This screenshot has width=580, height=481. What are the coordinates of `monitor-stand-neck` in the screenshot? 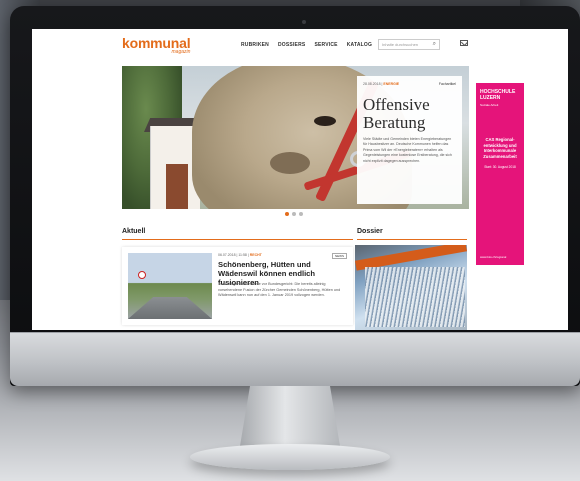 It's located at (290, 416).